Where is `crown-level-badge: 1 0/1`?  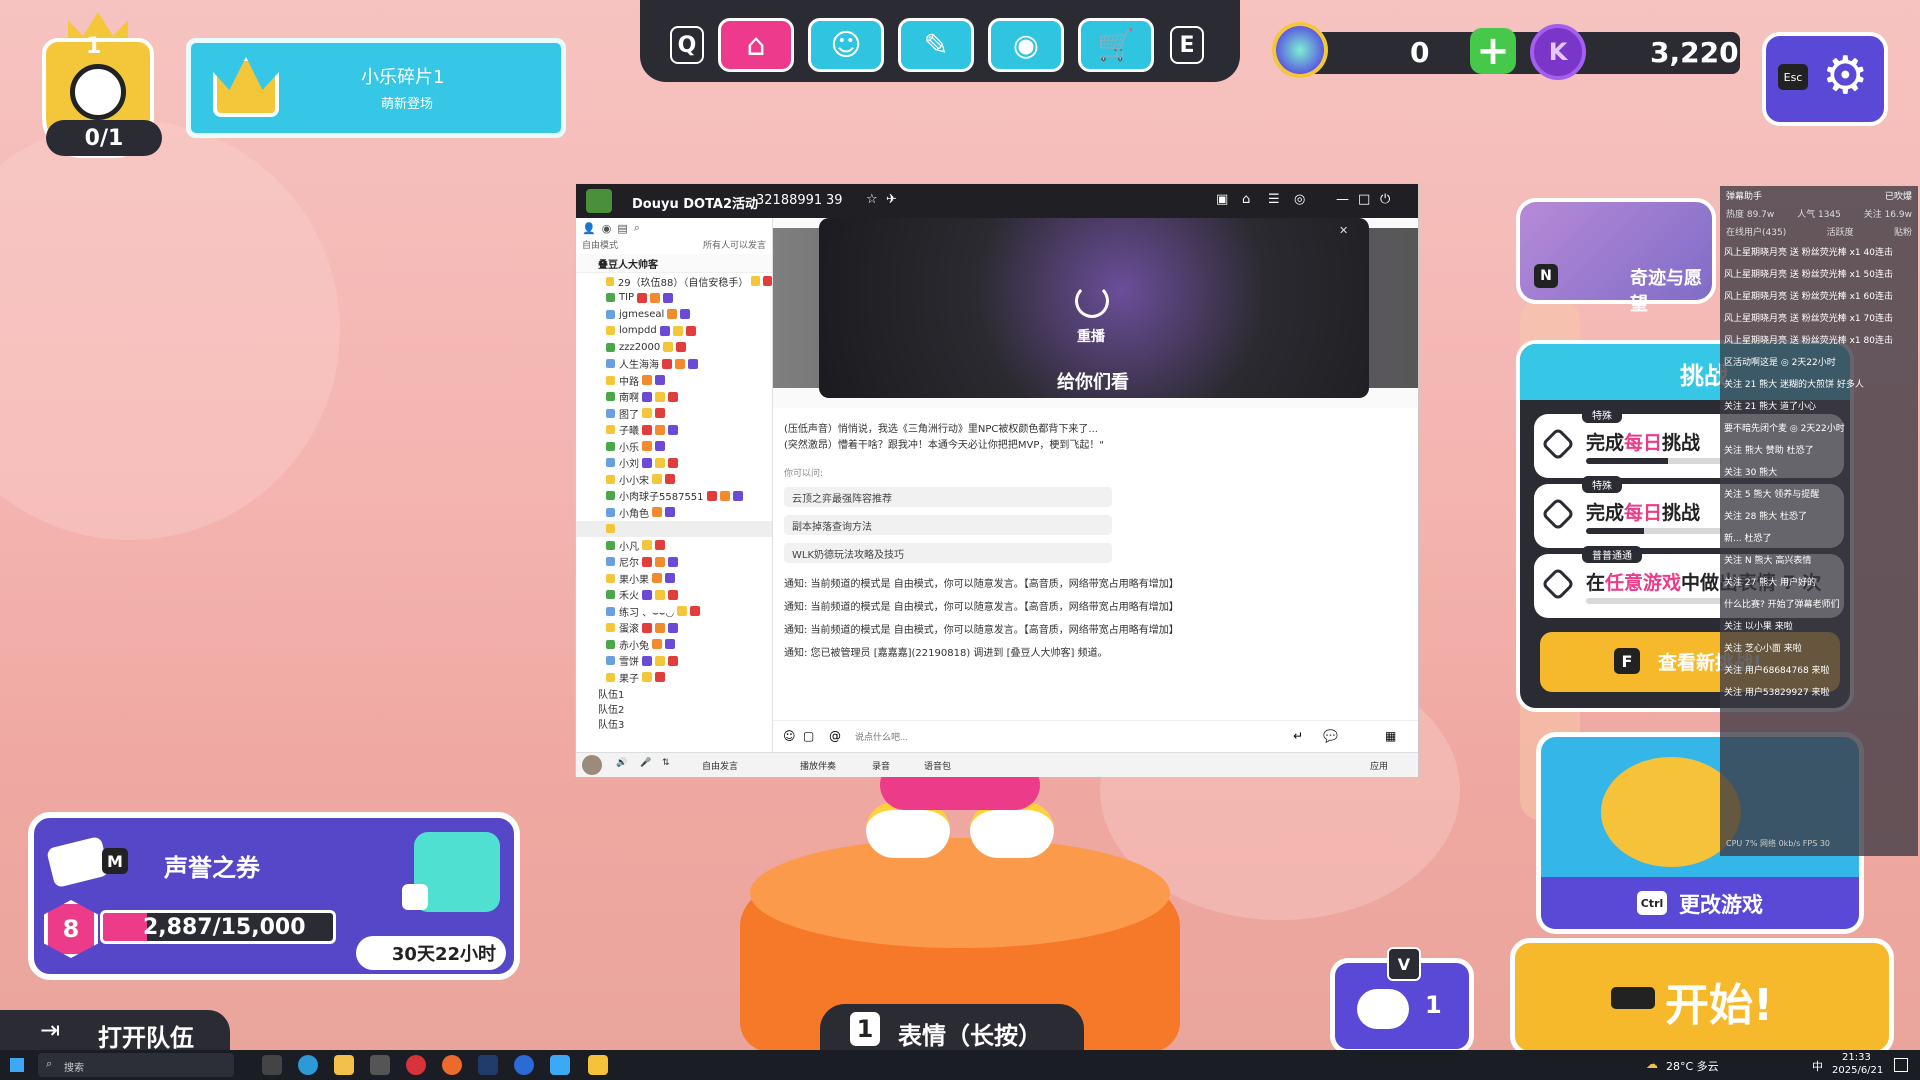 crown-level-badge: 1 0/1 is located at coordinates (102, 89).